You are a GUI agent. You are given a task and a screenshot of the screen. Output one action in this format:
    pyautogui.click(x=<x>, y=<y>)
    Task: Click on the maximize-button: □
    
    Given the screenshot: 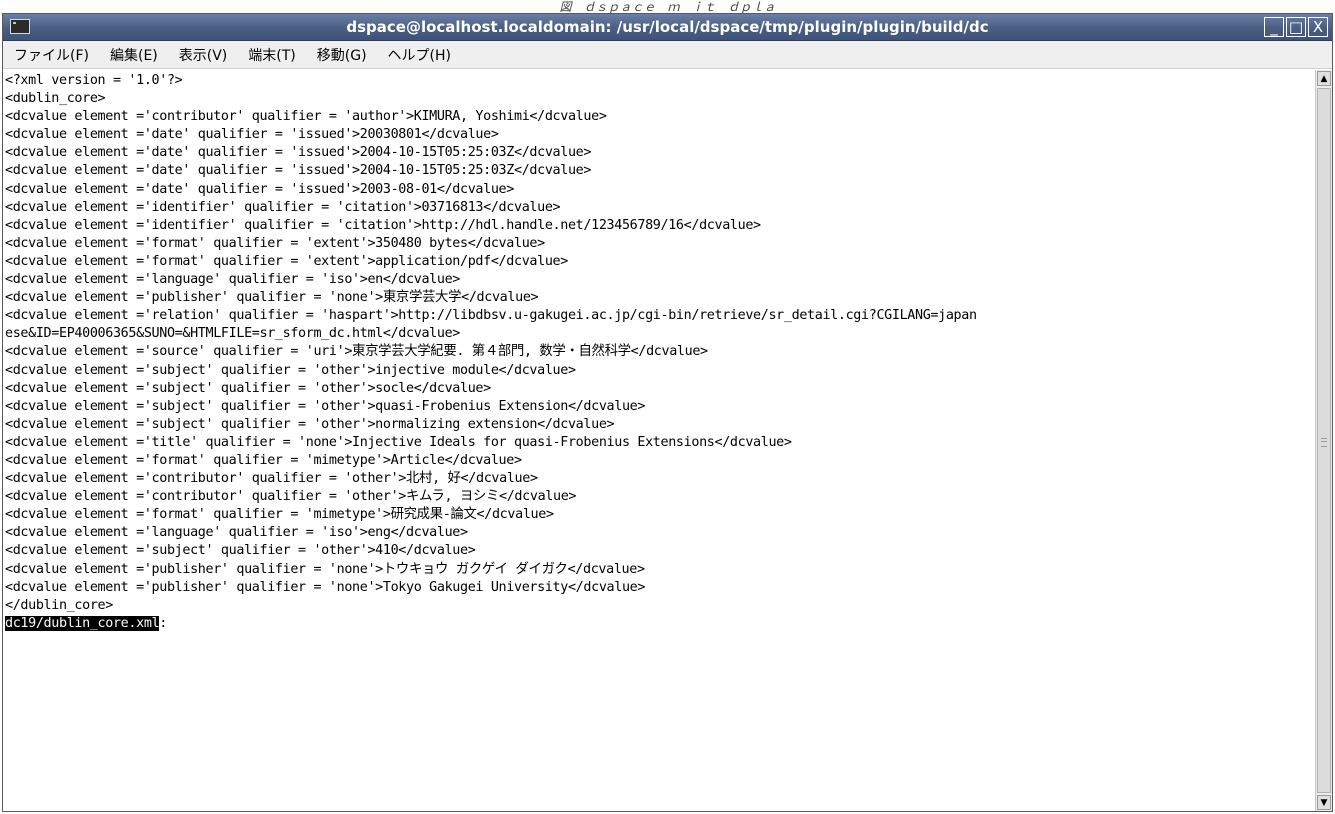 What is the action you would take?
    pyautogui.click(x=1296, y=27)
    